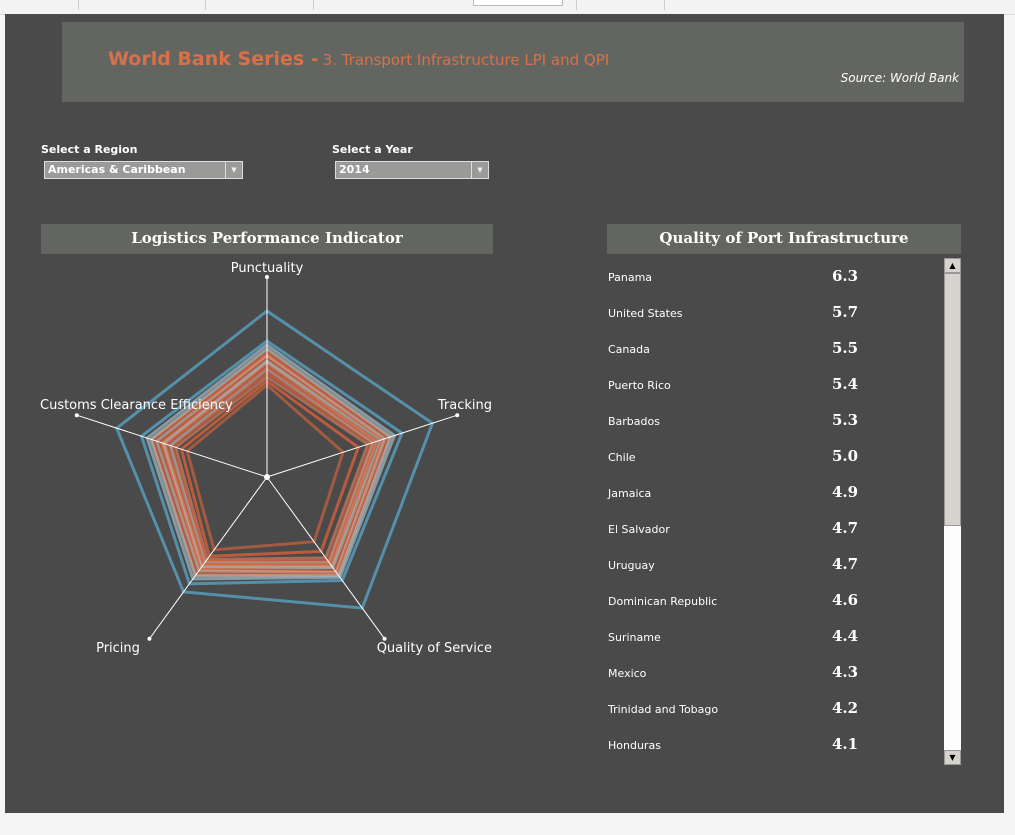 This screenshot has height=835, width=1015. What do you see at coordinates (845, 276) in the screenshot?
I see `qpi-value: 6.3` at bounding box center [845, 276].